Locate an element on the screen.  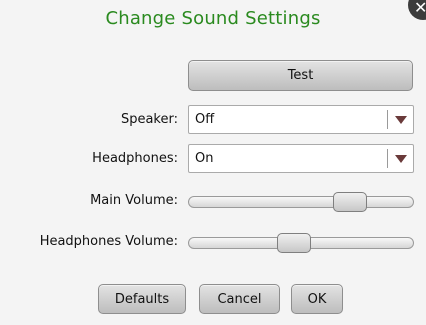
headphones-label: Headphones: is located at coordinates (135, 158).